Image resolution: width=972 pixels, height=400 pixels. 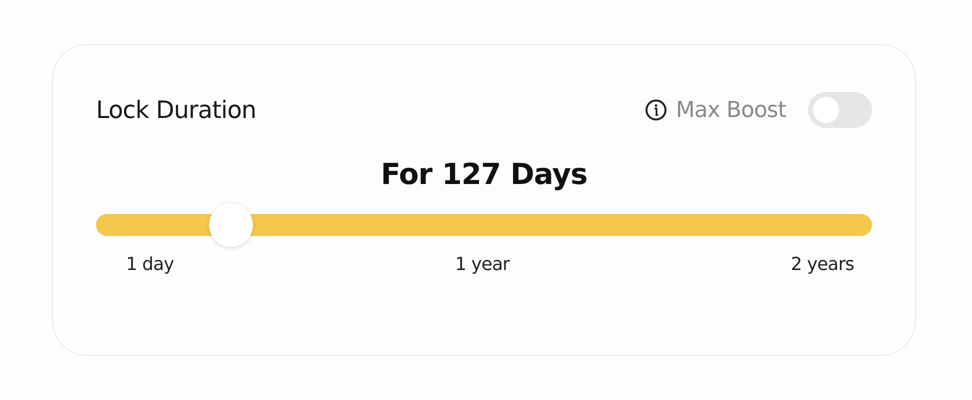 What do you see at coordinates (484, 175) in the screenshot?
I see `duration-heading: For 127 Days` at bounding box center [484, 175].